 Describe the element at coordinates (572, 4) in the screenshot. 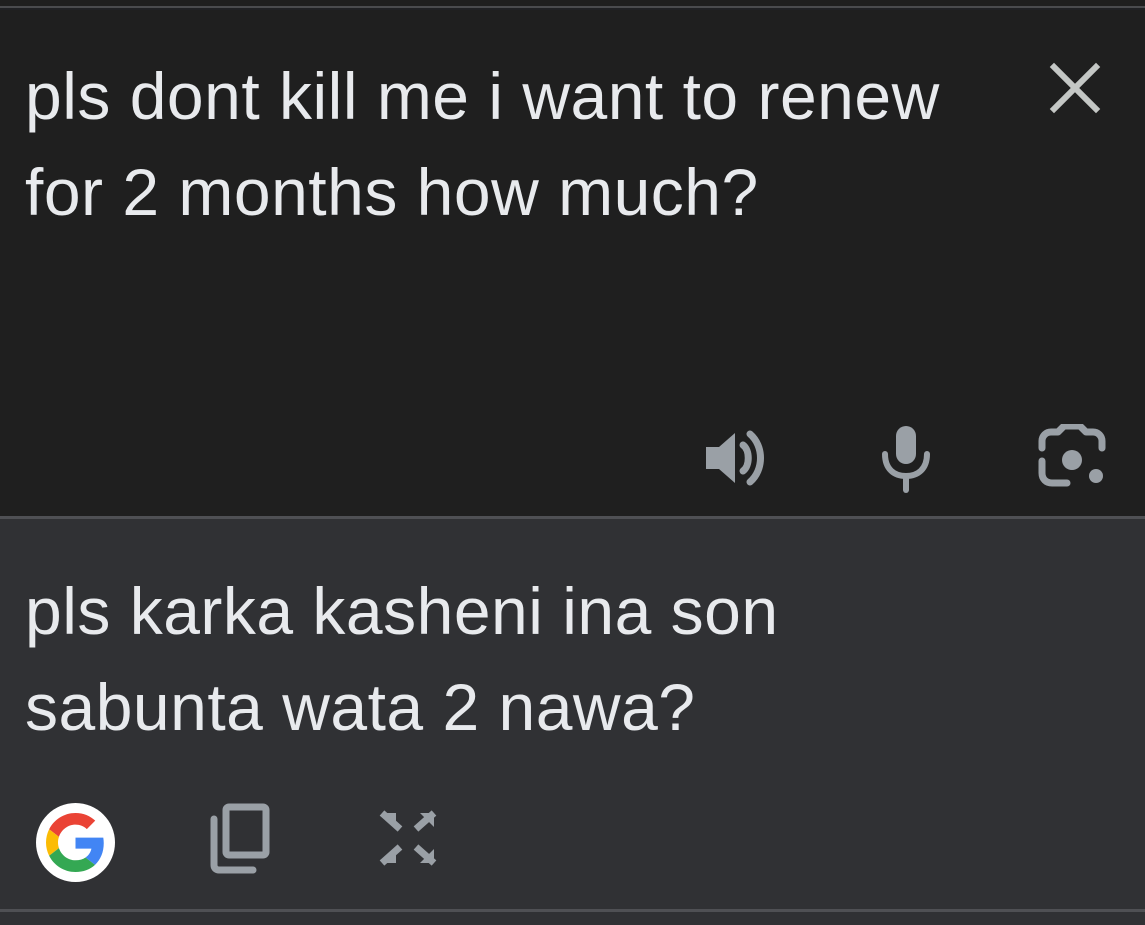

I see `top-divider` at that location.